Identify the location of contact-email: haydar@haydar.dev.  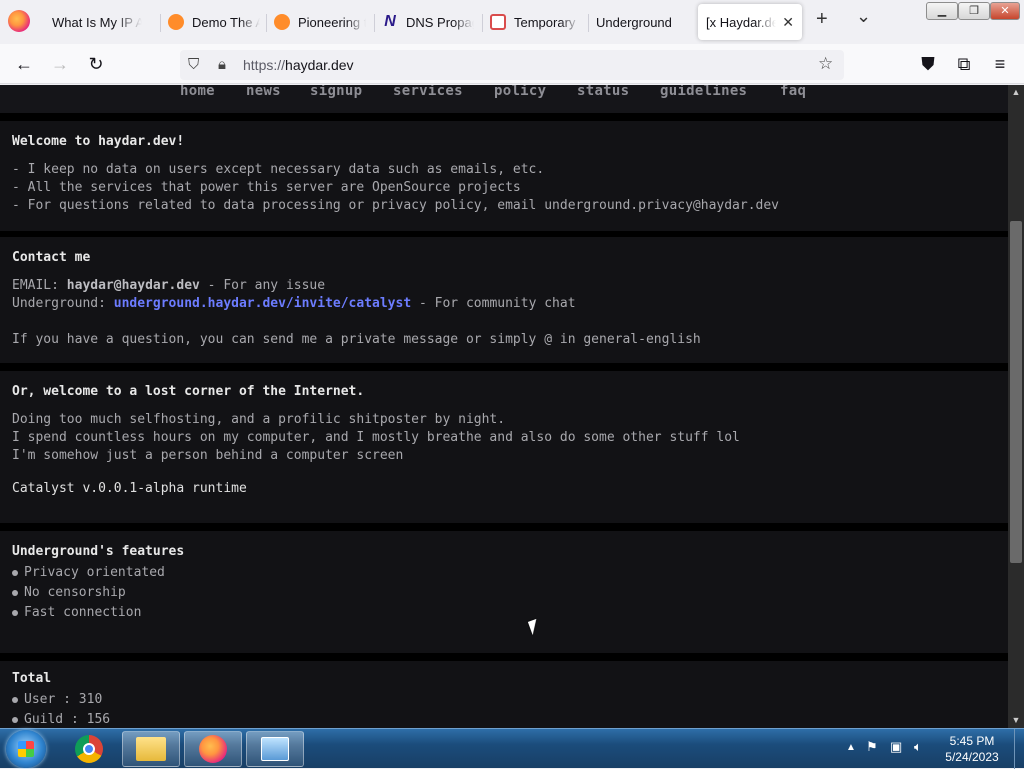
(133, 285).